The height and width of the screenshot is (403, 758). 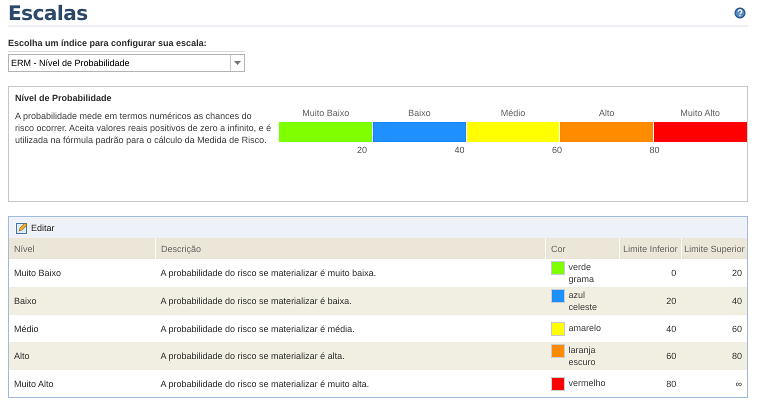 What do you see at coordinates (714, 383) in the screenshot?
I see `table-cell: ∞` at bounding box center [714, 383].